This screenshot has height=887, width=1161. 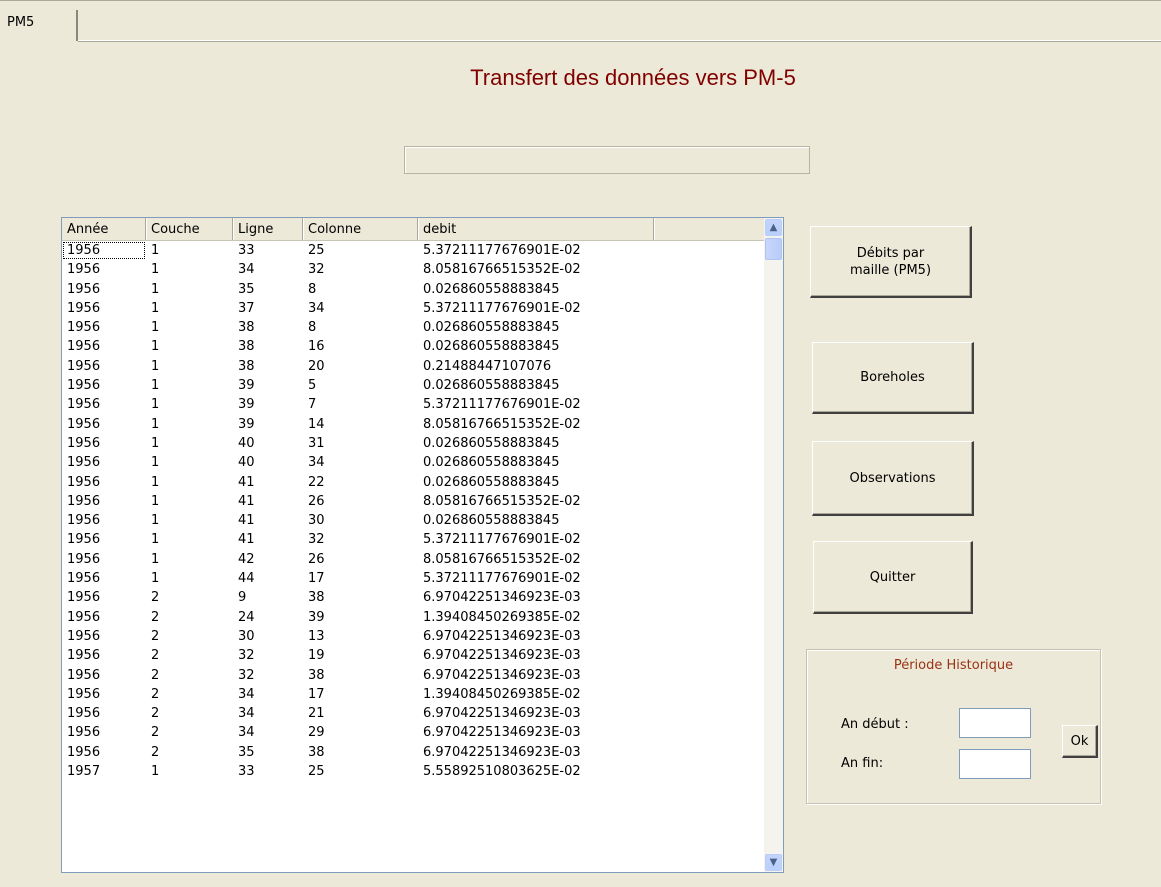 What do you see at coordinates (862, 763) in the screenshot?
I see `an-fin-label: An fin:` at bounding box center [862, 763].